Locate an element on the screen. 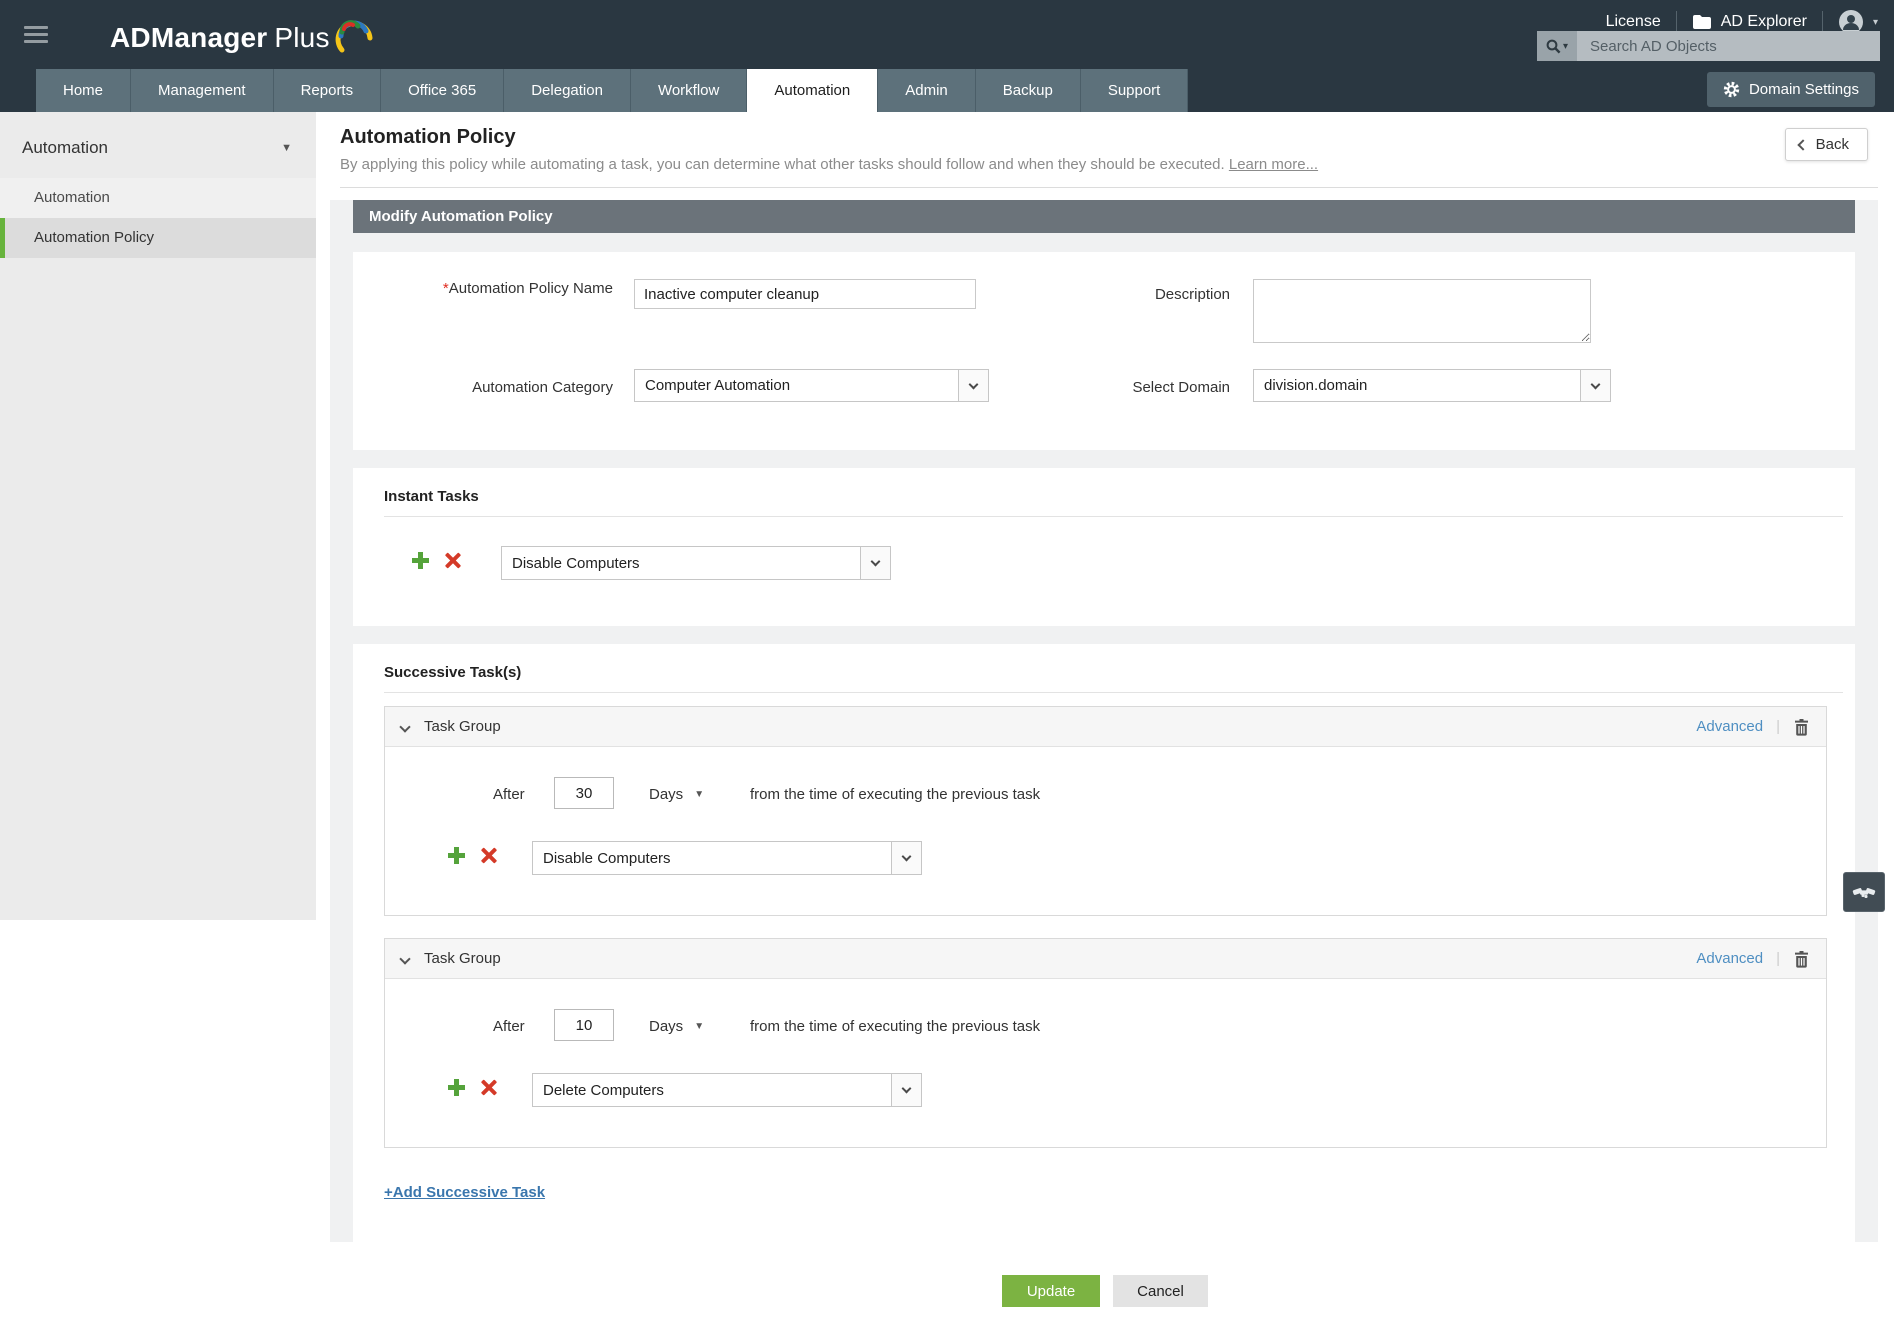  automation-category-label: Automation Category is located at coordinates (542, 387).